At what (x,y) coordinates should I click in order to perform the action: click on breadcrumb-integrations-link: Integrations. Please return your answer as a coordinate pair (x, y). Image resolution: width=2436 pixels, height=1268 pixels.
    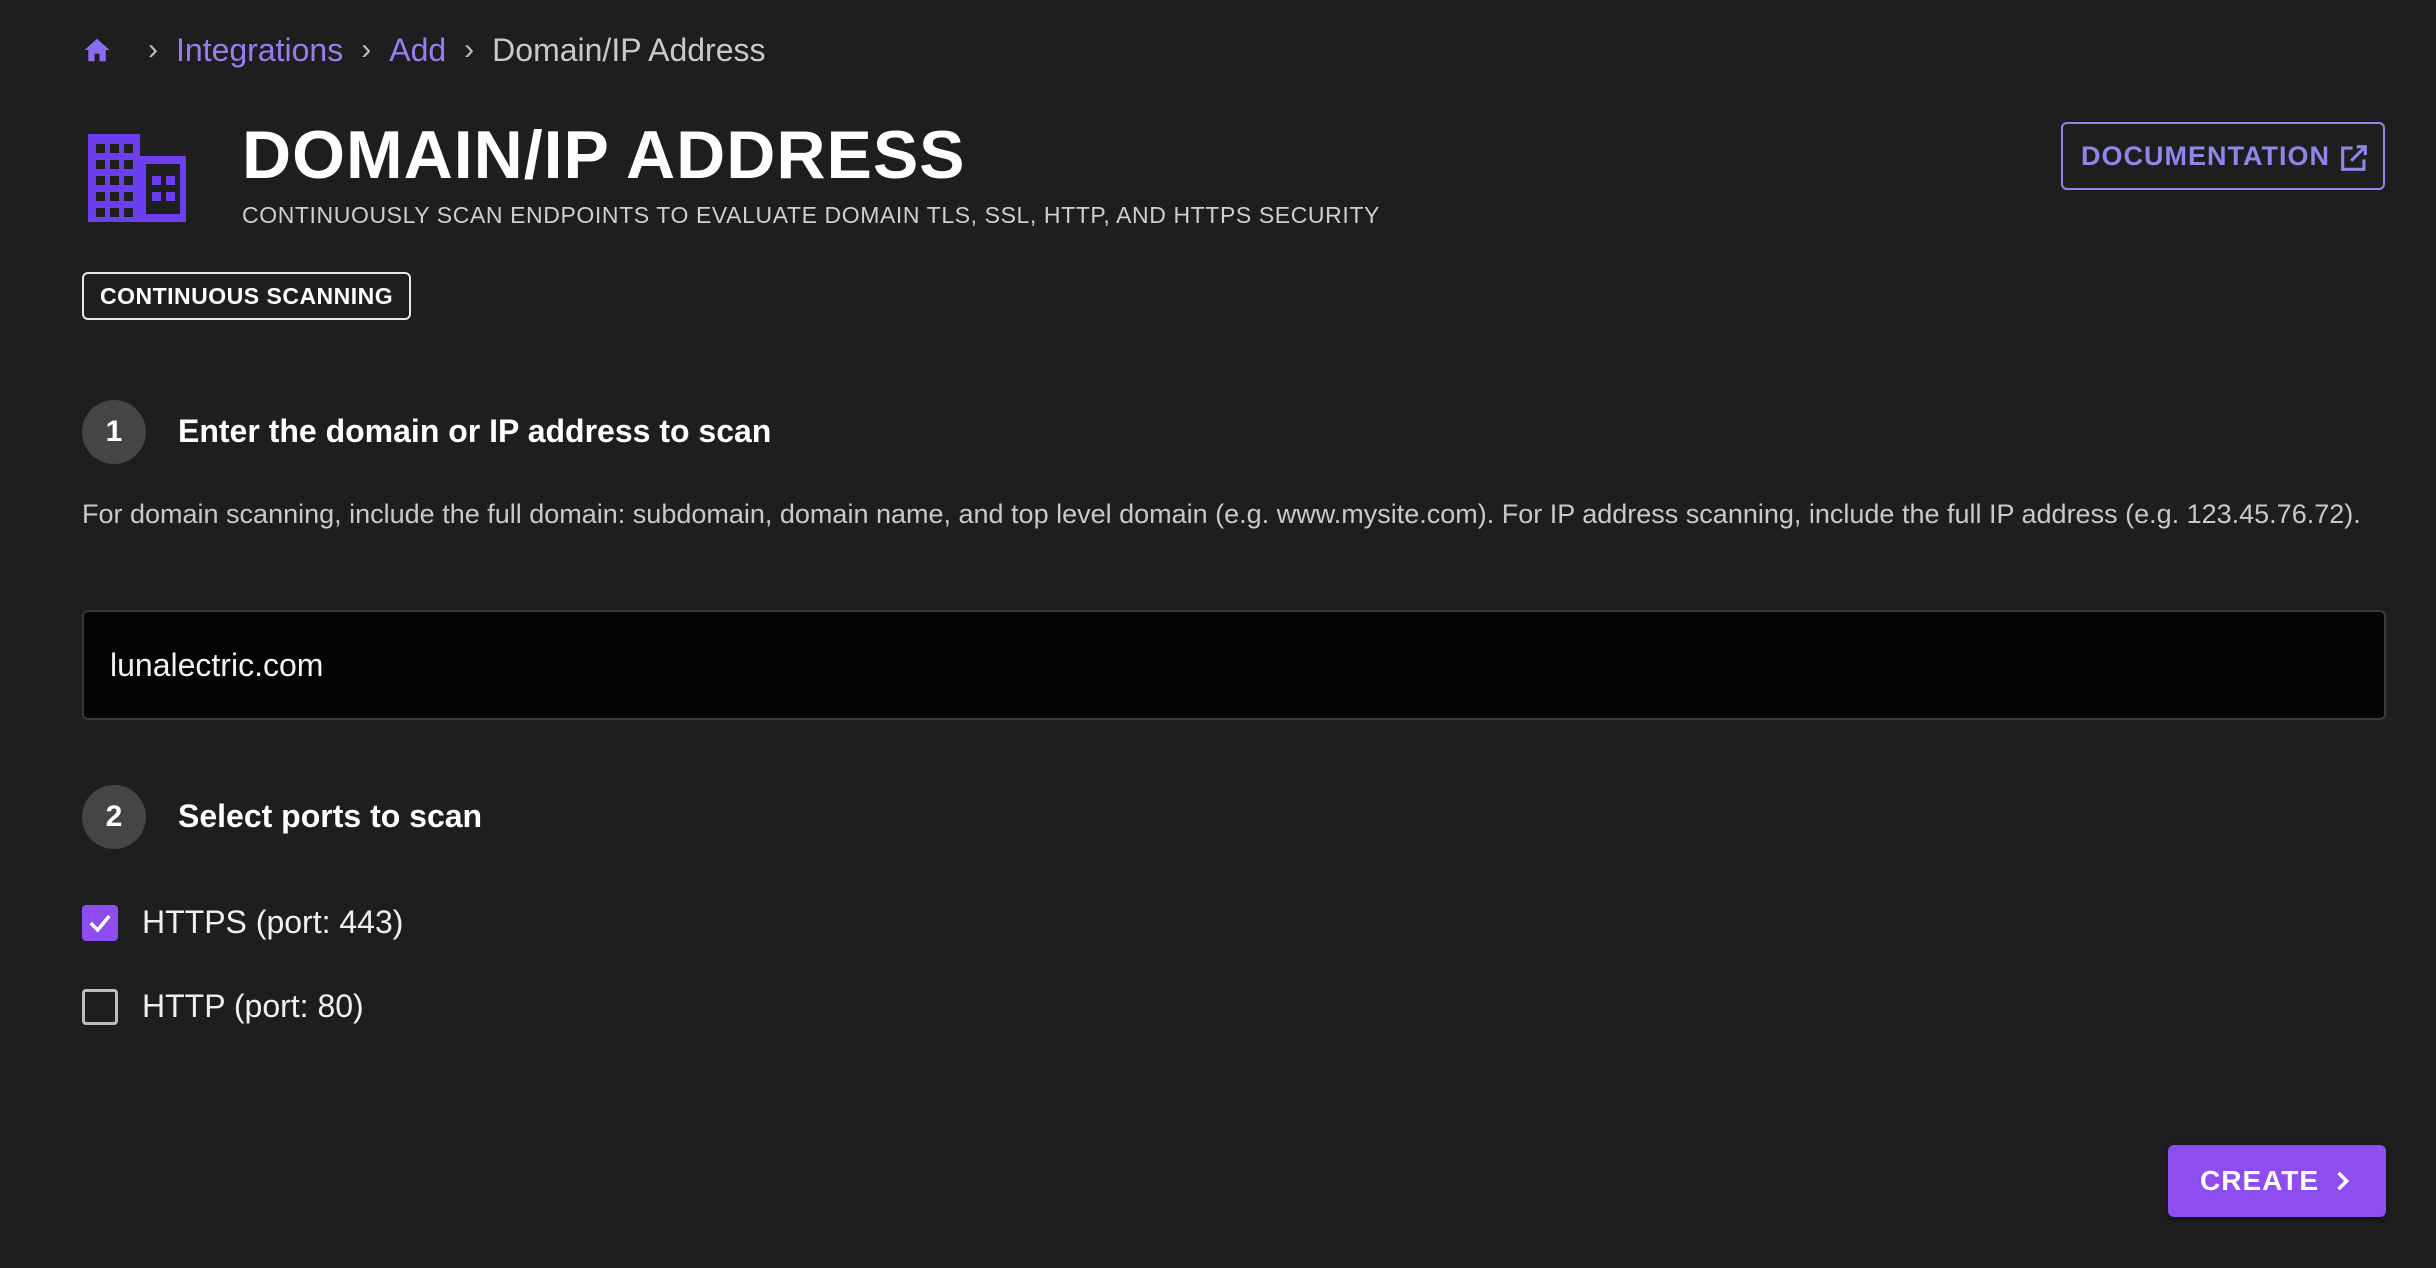
    Looking at the image, I should click on (259, 50).